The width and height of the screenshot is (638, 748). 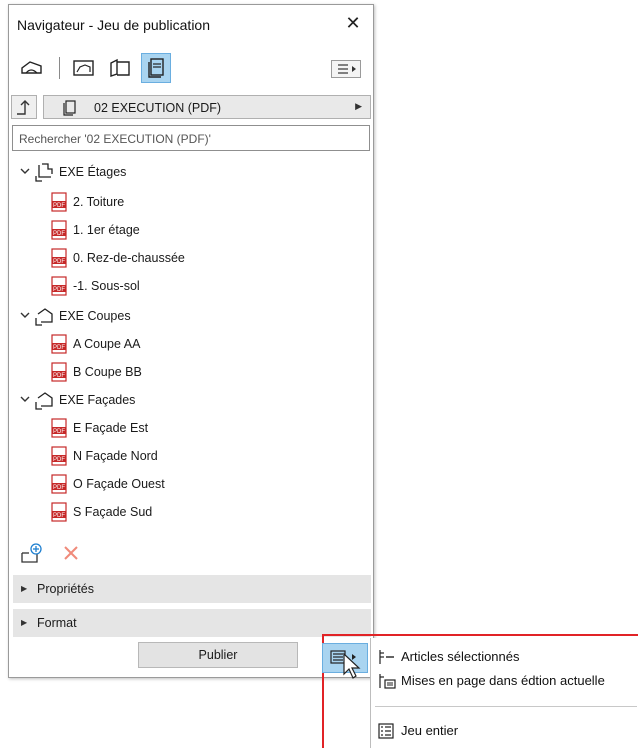 I want to click on view-map-button, so click(x=84, y=68).